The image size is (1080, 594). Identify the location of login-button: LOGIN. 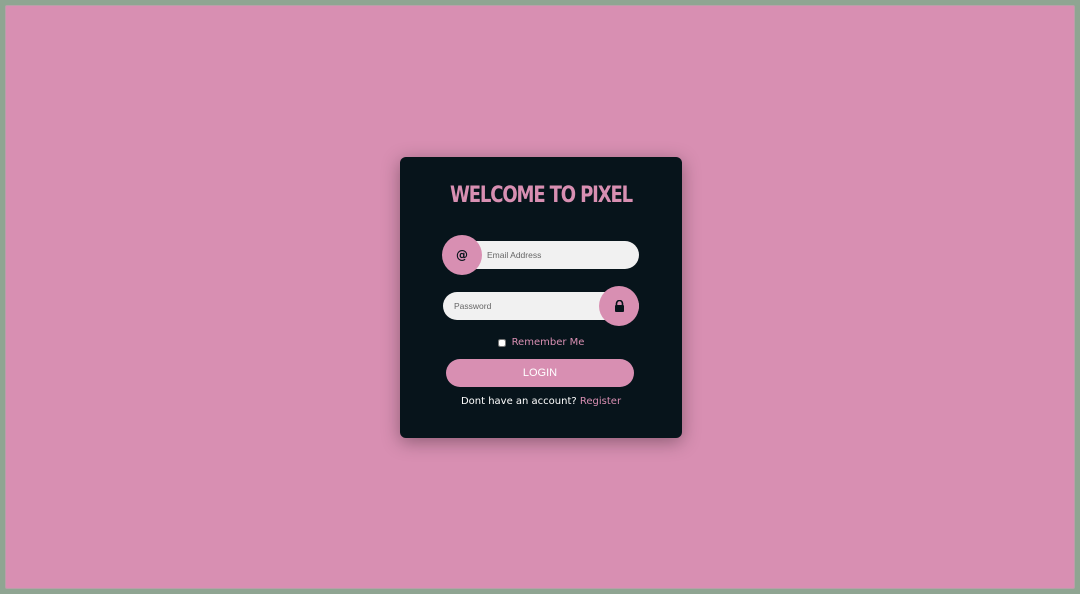
(540, 373).